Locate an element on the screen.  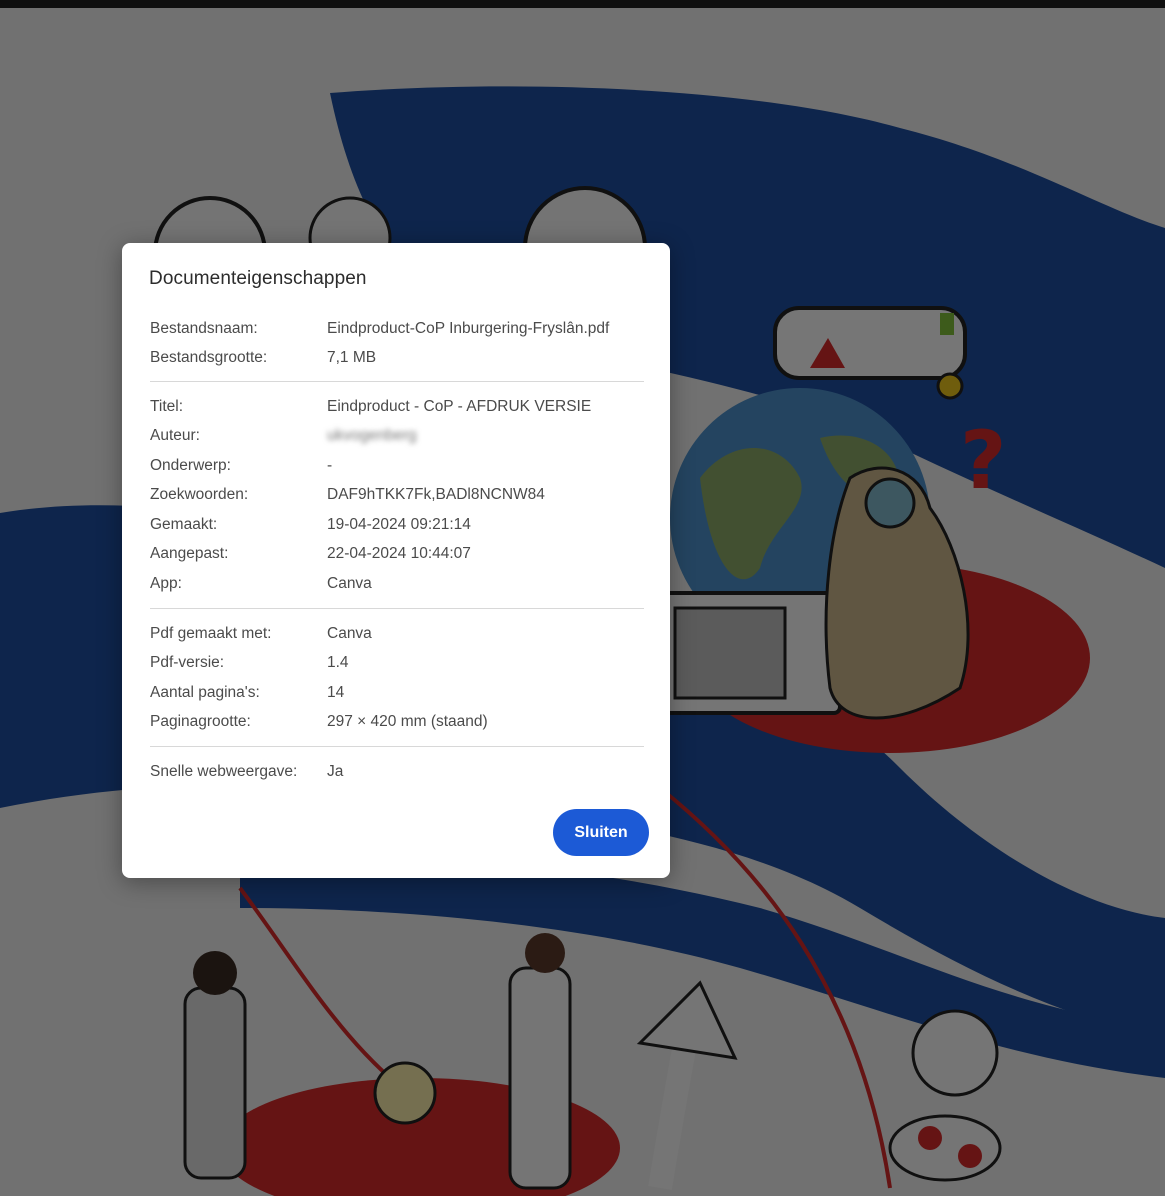
created-row: Gemaakt: 19-04-2024 09:21:14 is located at coordinates (397, 525).